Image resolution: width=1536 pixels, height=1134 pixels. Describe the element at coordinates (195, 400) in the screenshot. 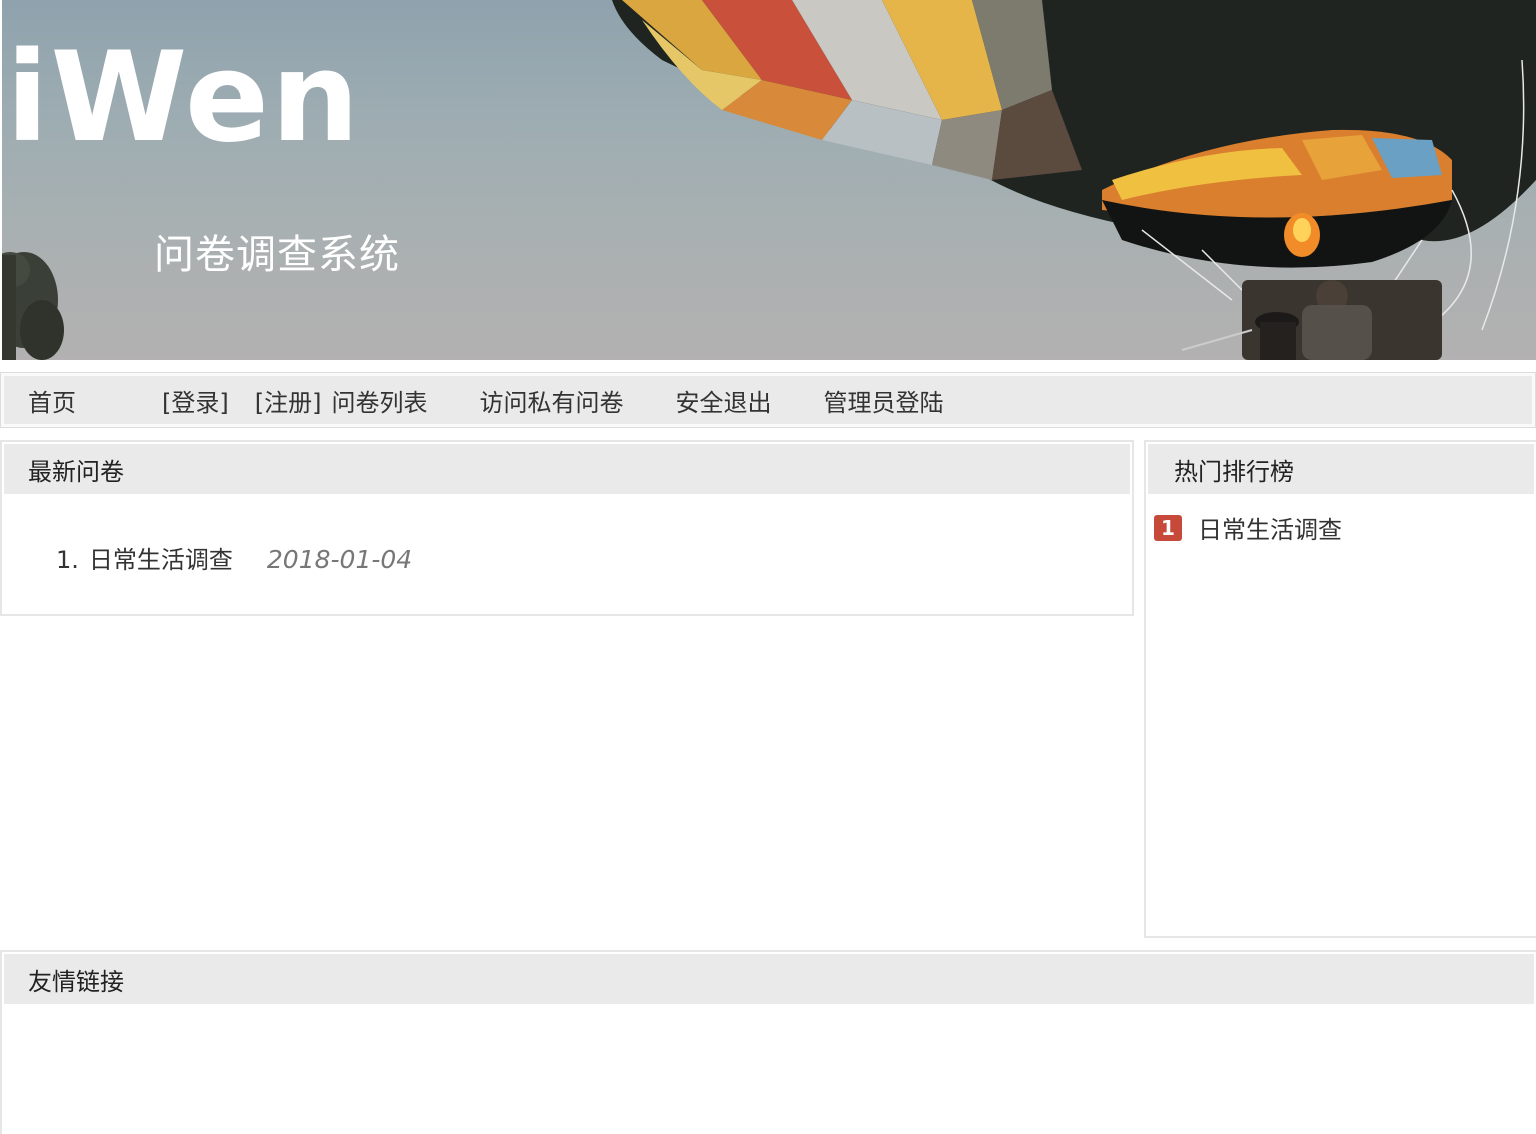

I see `nav-login-link: [登录]` at that location.